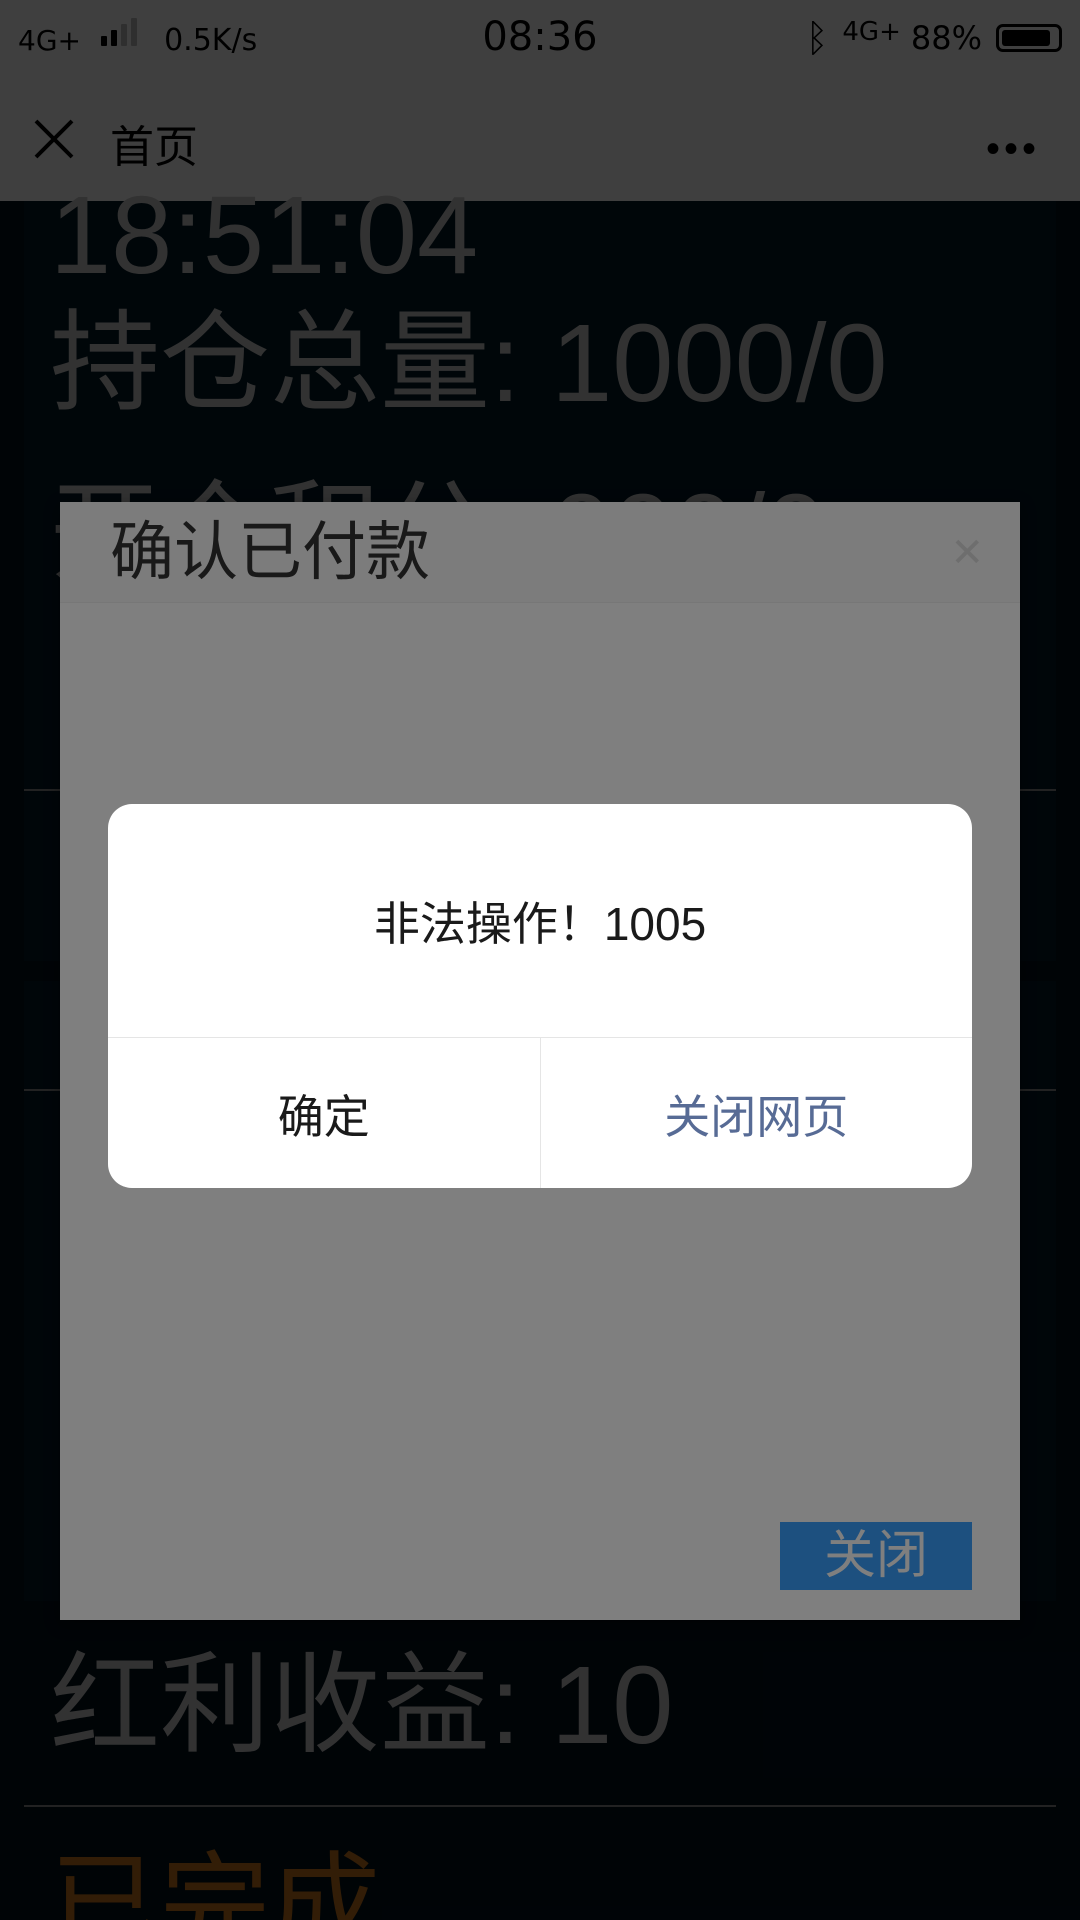 The height and width of the screenshot is (1920, 1080). Describe the element at coordinates (324, 1113) in the screenshot. I see `ok-button: 确定` at that location.